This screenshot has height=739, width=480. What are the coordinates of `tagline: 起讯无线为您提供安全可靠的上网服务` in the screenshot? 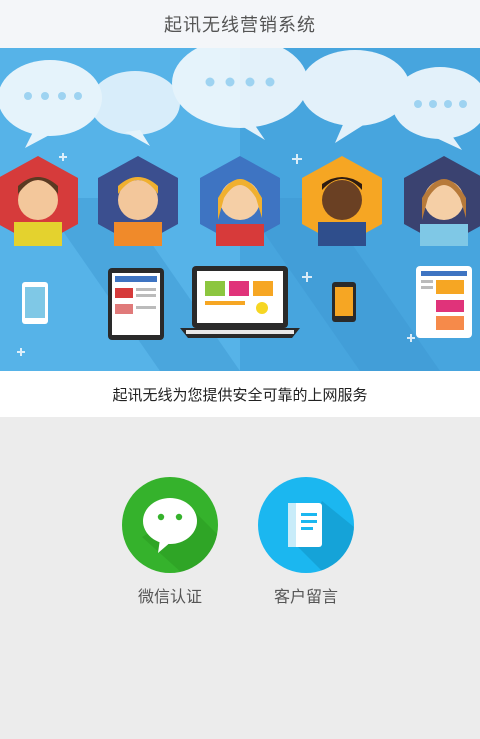 It's located at (240, 394).